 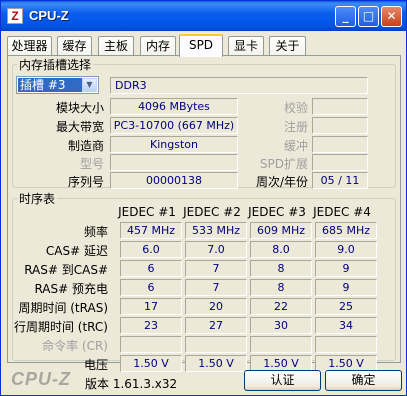 What do you see at coordinates (201, 45) in the screenshot?
I see `tab-spd: SPD` at bounding box center [201, 45].